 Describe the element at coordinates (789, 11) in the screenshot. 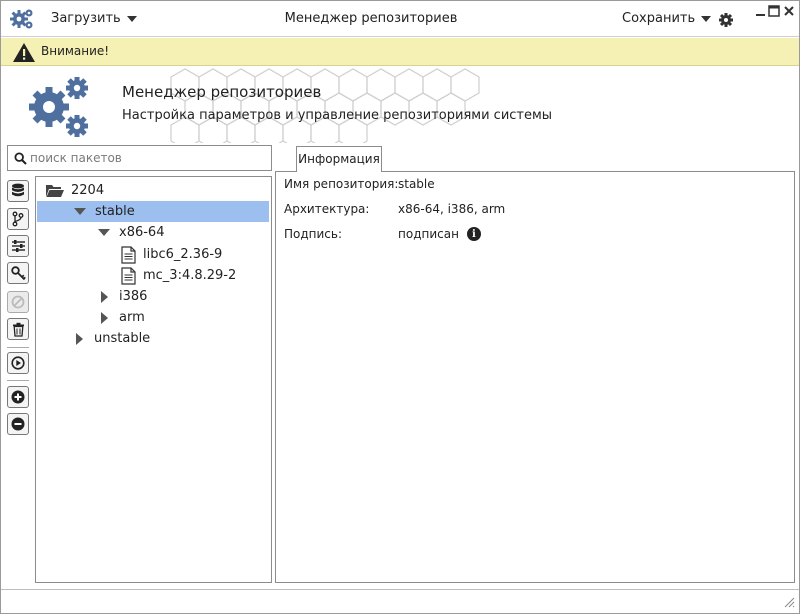

I see `close-icon` at that location.